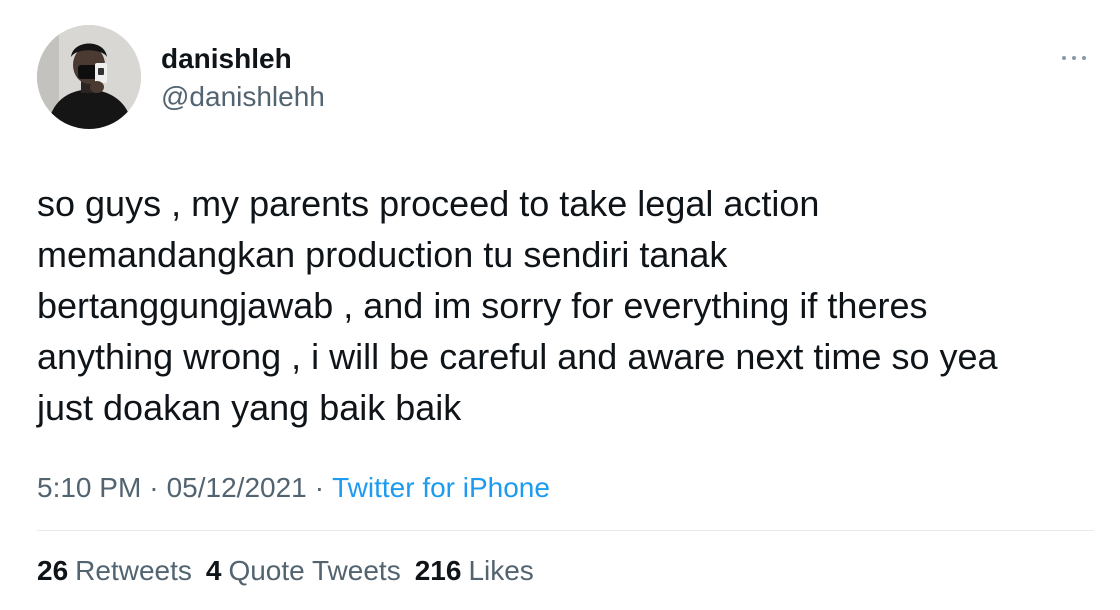  I want to click on tweet-text-line: memandangkan production tu sendiri tanak, so click(382, 254).